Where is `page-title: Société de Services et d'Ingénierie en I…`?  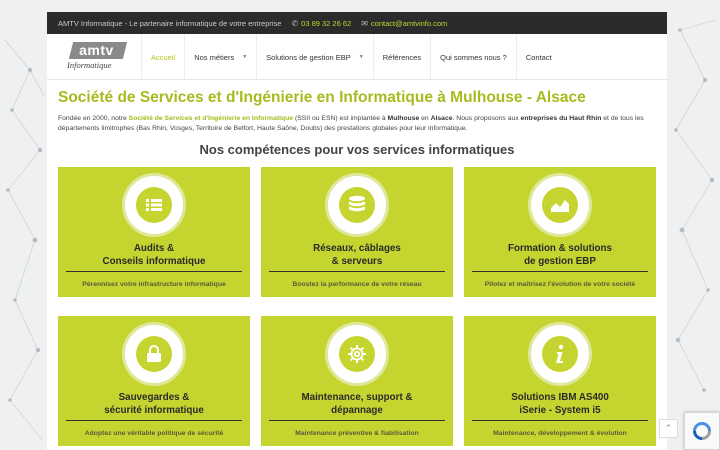 page-title: Société de Services et d'Ingénierie en I… is located at coordinates (322, 97).